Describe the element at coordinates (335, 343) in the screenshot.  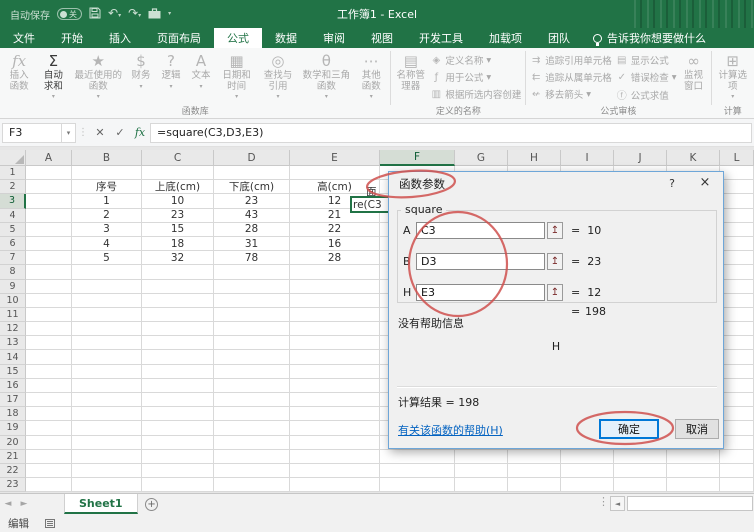
I see `cell-E13` at that location.